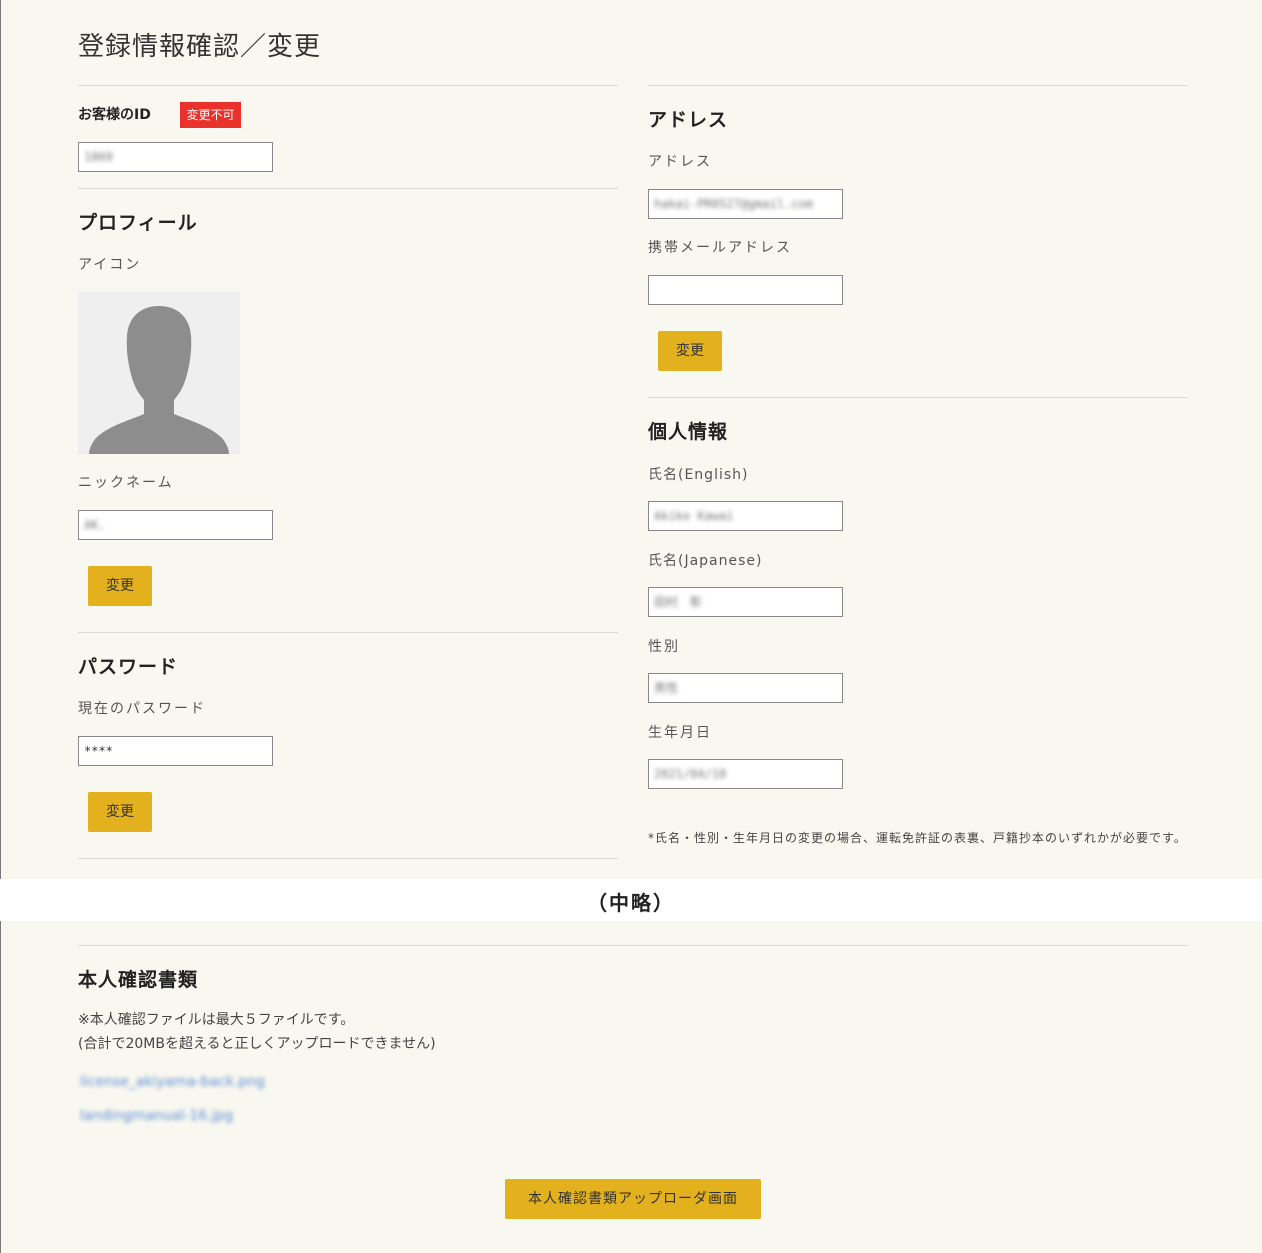 The height and width of the screenshot is (1253, 1262). I want to click on current-password-input: ****, so click(175, 751).